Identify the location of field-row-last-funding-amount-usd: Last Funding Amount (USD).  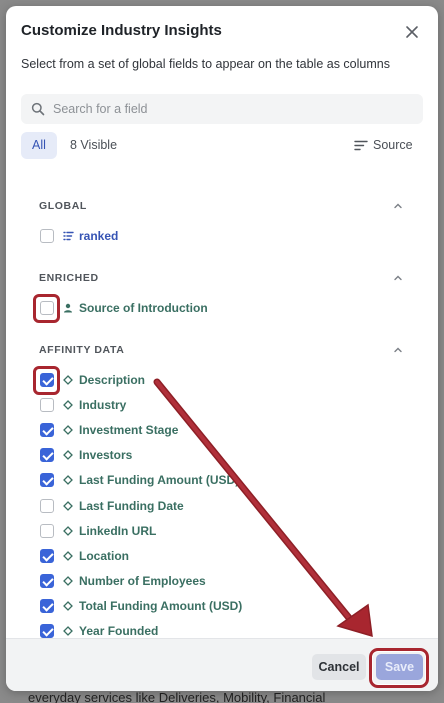
(220, 480).